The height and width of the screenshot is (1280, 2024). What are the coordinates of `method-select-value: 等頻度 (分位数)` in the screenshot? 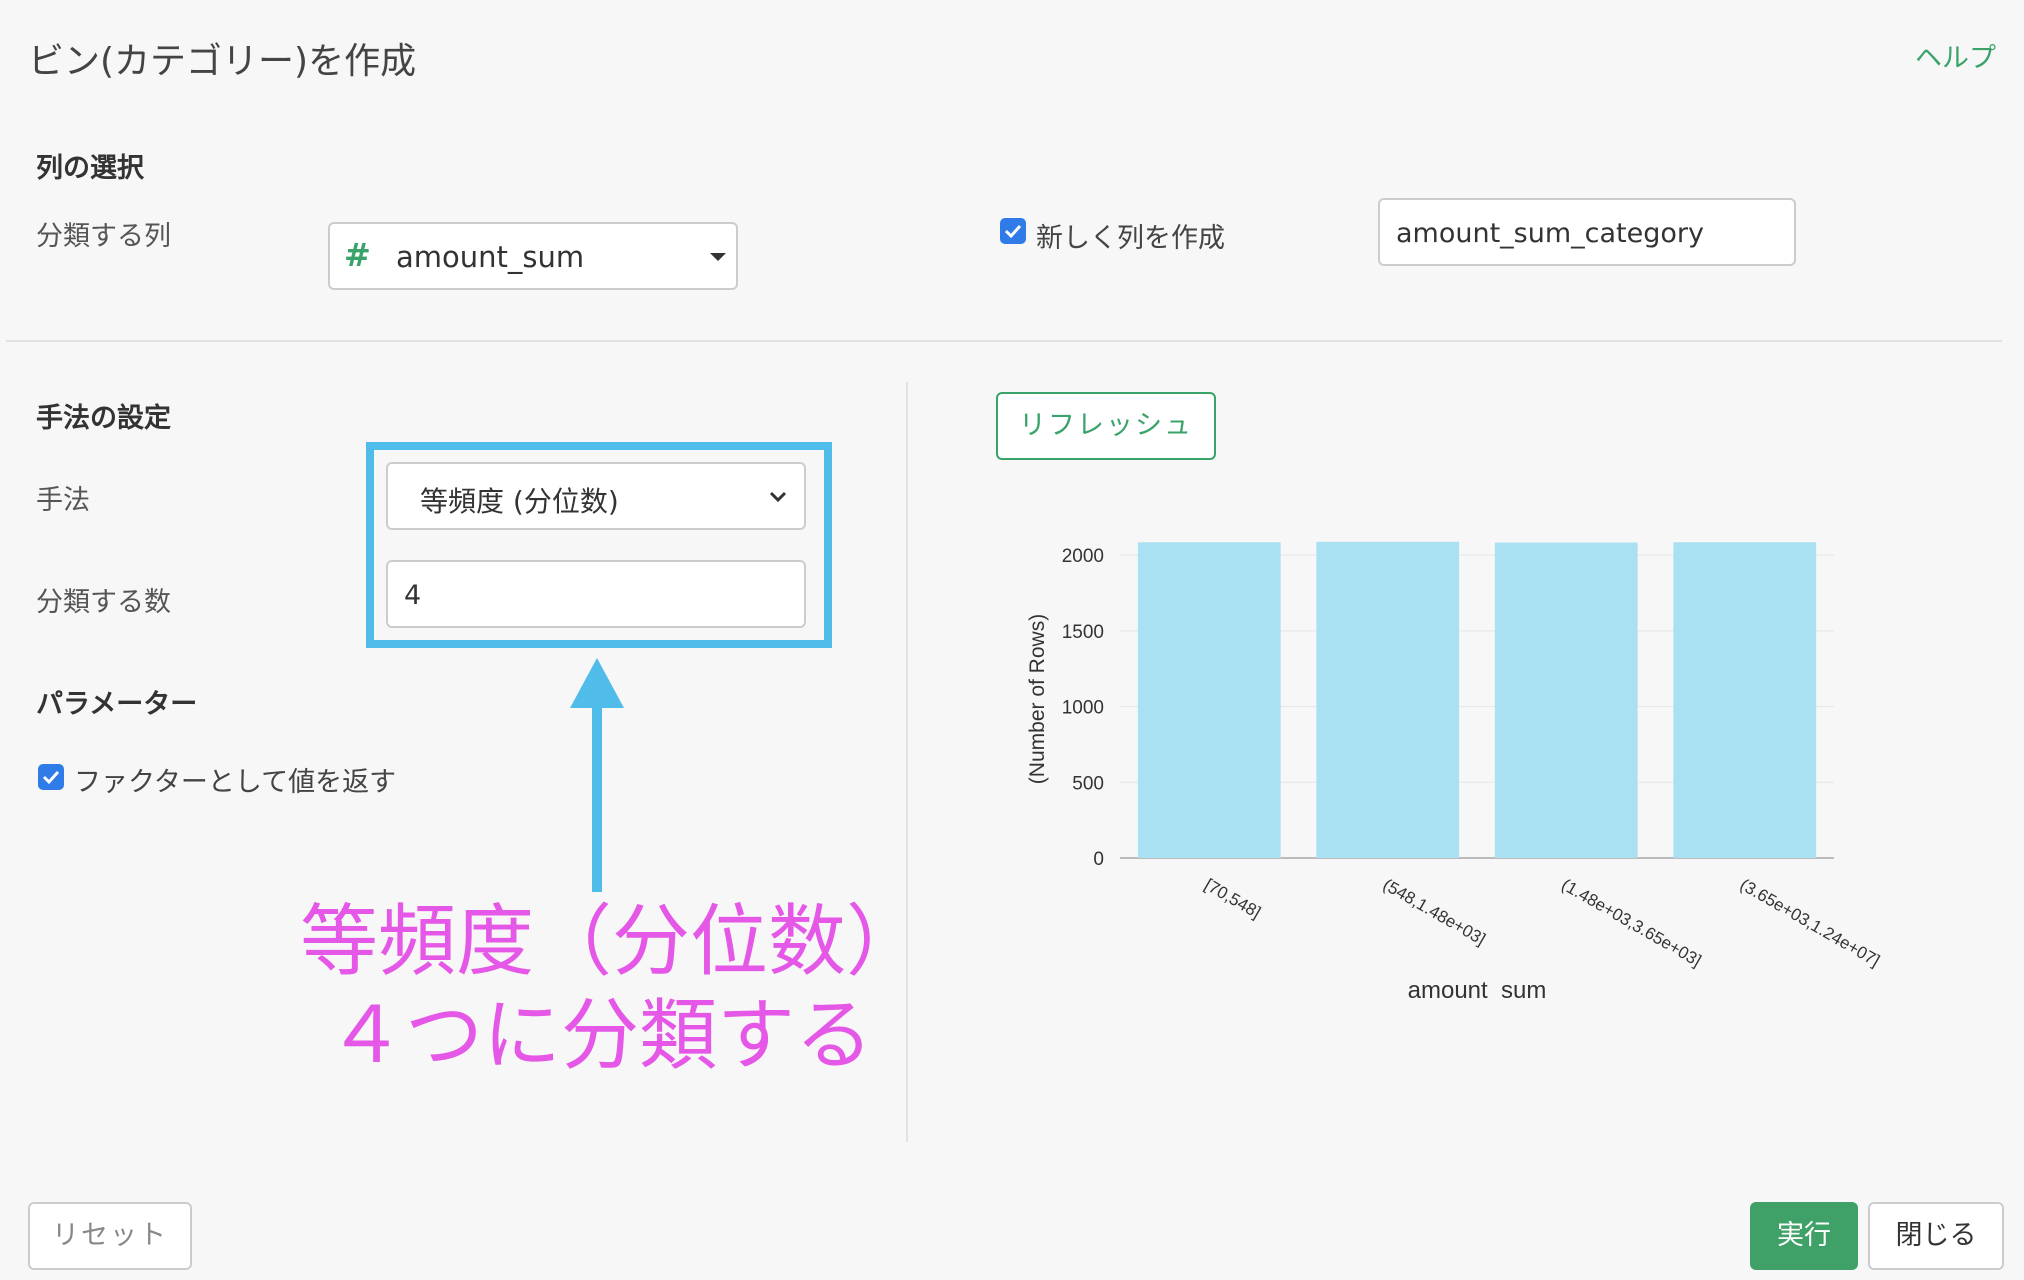 It's located at (519, 501).